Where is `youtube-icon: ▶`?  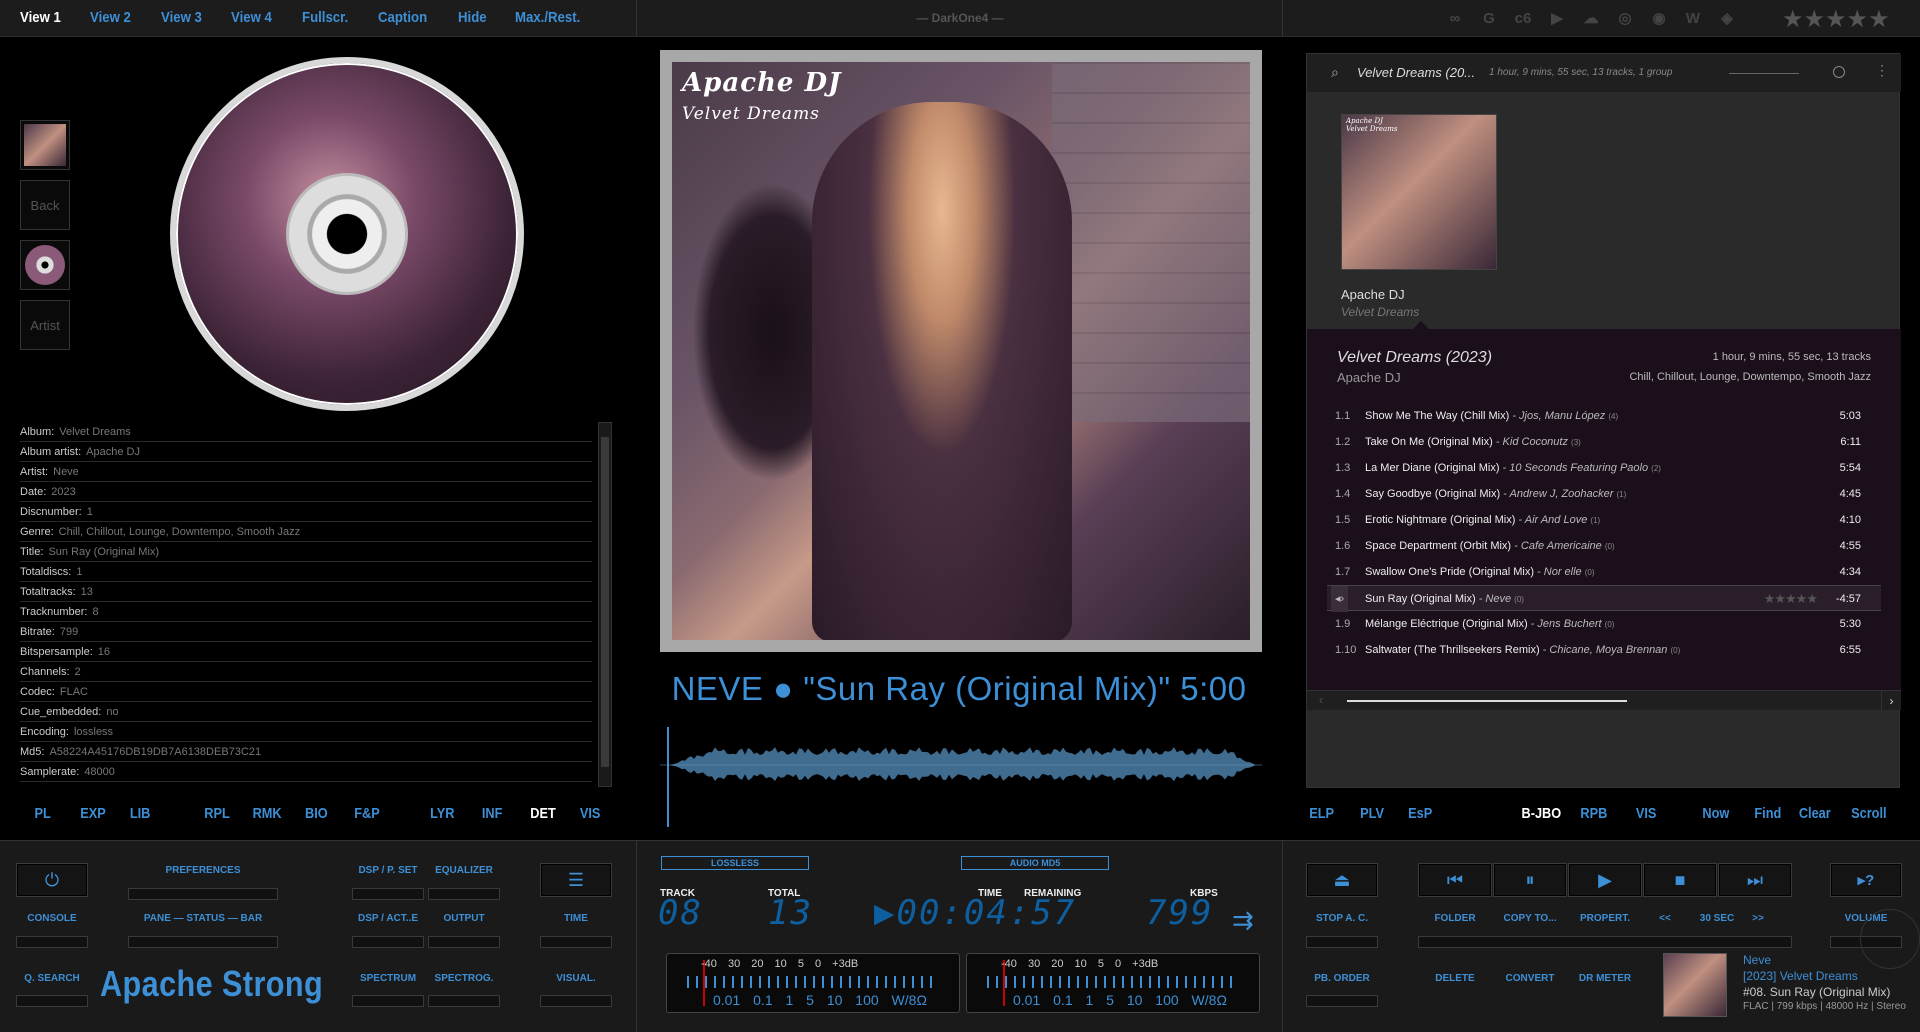
youtube-icon: ▶ is located at coordinates (1557, 18).